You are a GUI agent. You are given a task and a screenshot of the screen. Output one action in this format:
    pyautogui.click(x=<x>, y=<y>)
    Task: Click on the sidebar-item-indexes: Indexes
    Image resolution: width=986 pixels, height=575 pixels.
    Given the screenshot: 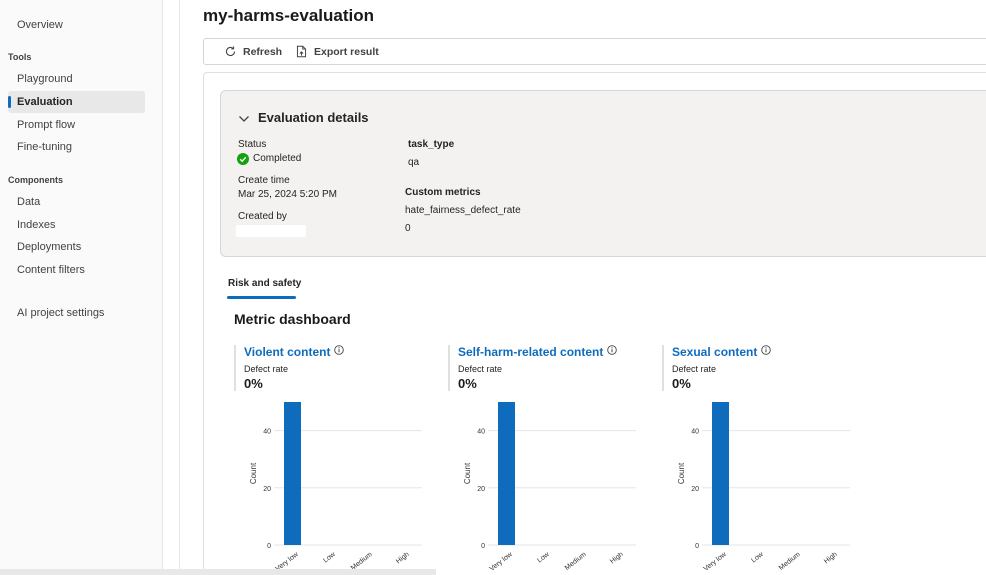 What is the action you would take?
    pyautogui.click(x=76, y=225)
    